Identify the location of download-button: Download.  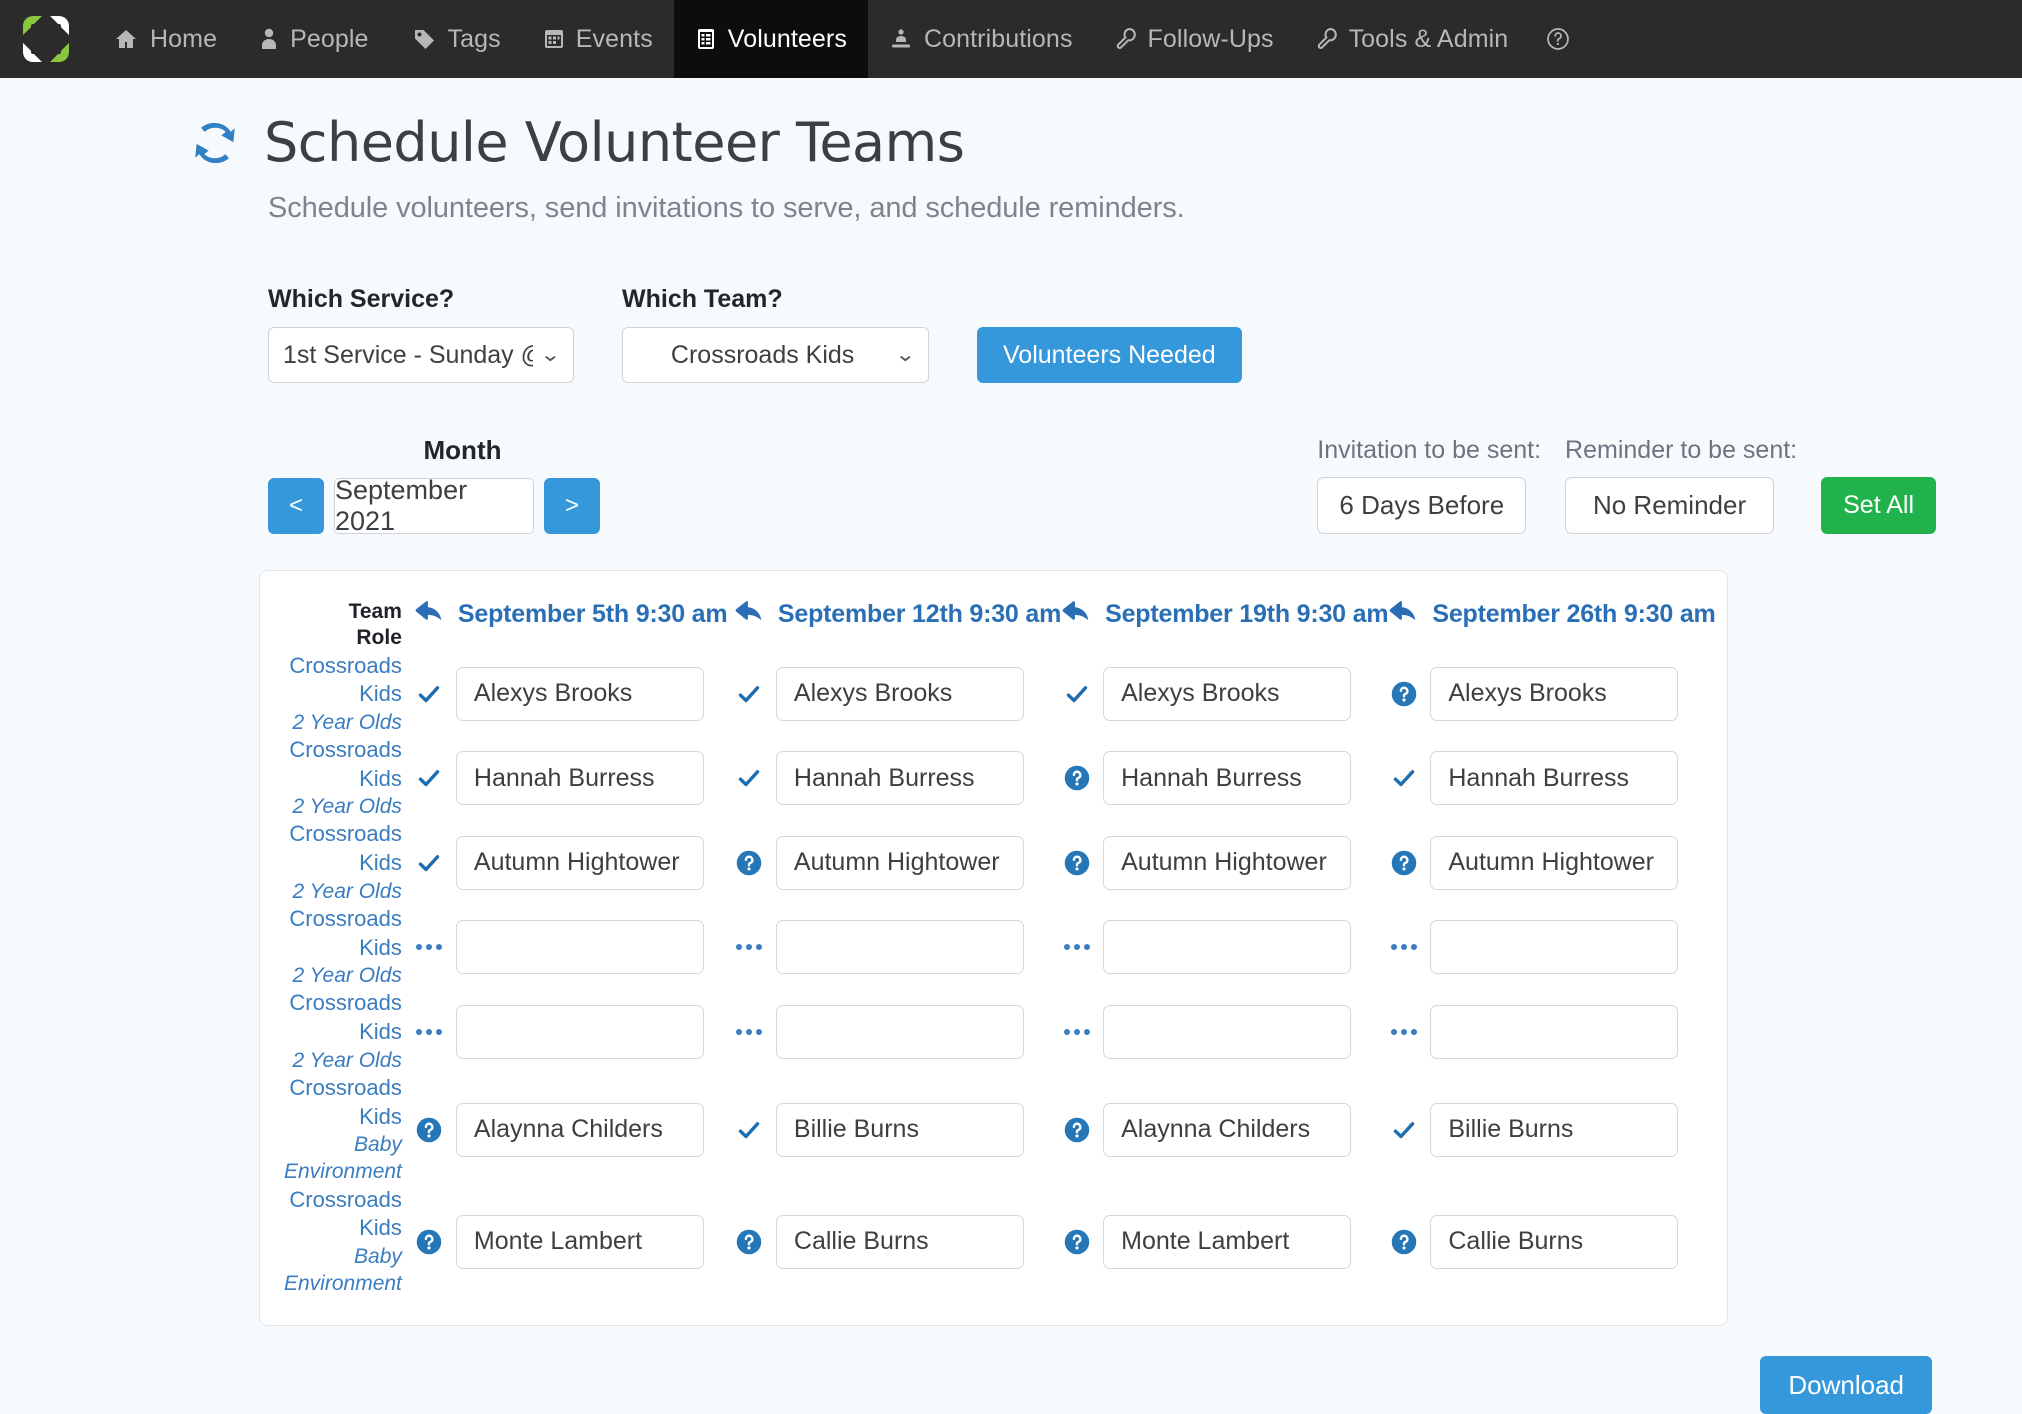
(1846, 1385).